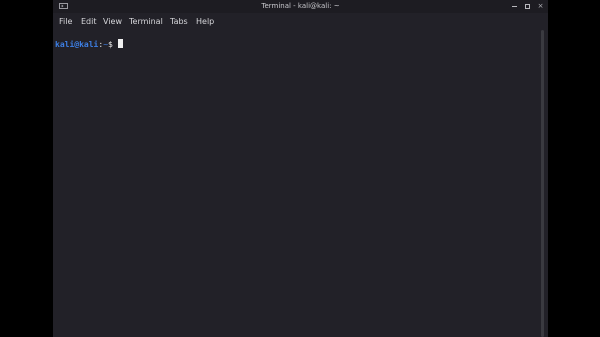  What do you see at coordinates (179, 21) in the screenshot?
I see `menu-tabs: Tabs` at bounding box center [179, 21].